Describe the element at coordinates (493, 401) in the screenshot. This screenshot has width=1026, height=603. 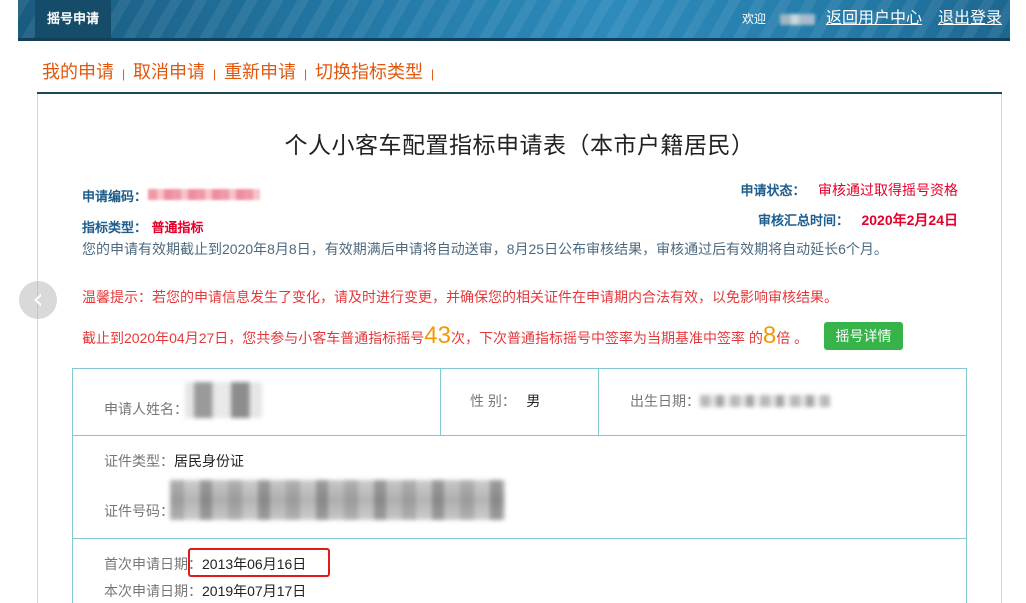
I see `gender-label: 性 别：` at that location.